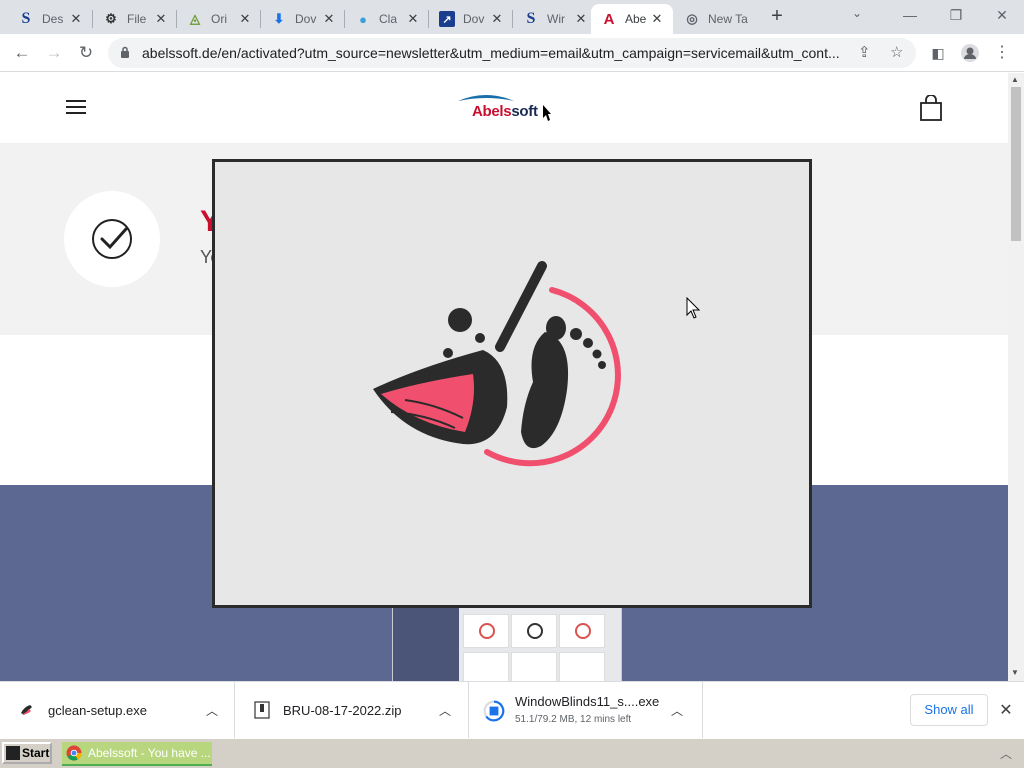 The image size is (1024, 768). Describe the element at coordinates (363, 19) in the screenshot. I see `globe-icon: ●` at that location.